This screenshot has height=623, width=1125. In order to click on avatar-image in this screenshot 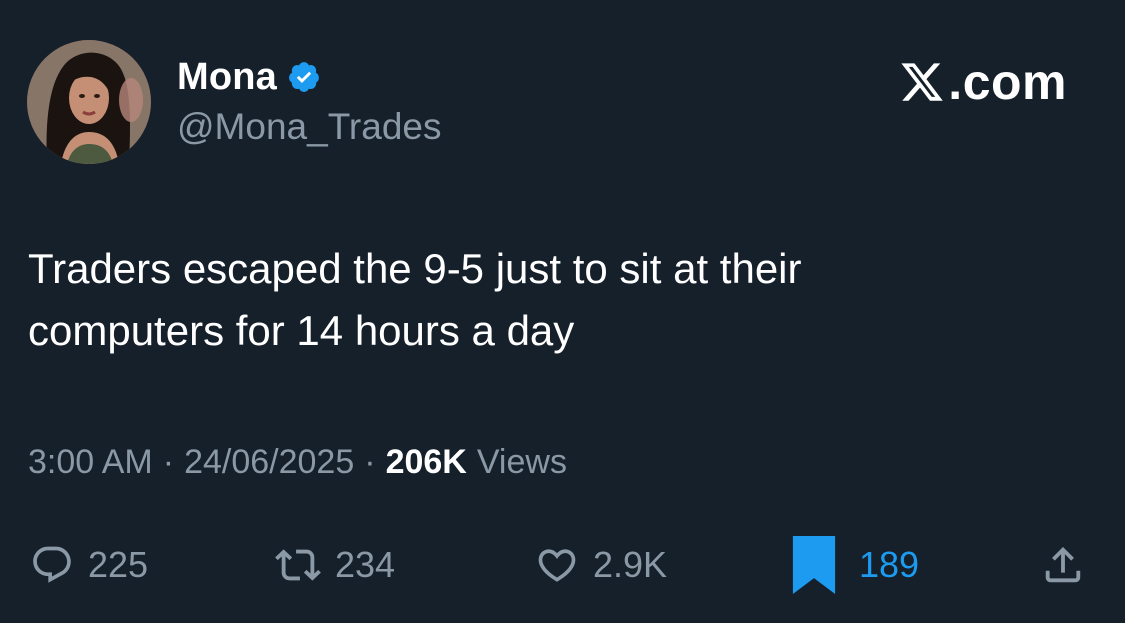, I will do `click(89, 102)`.